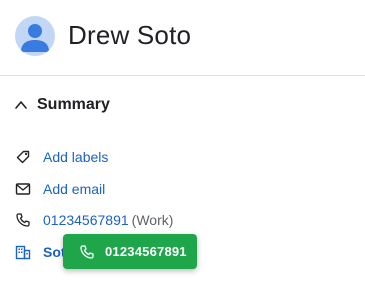  I want to click on add-labels-row: Add labels, so click(61, 157).